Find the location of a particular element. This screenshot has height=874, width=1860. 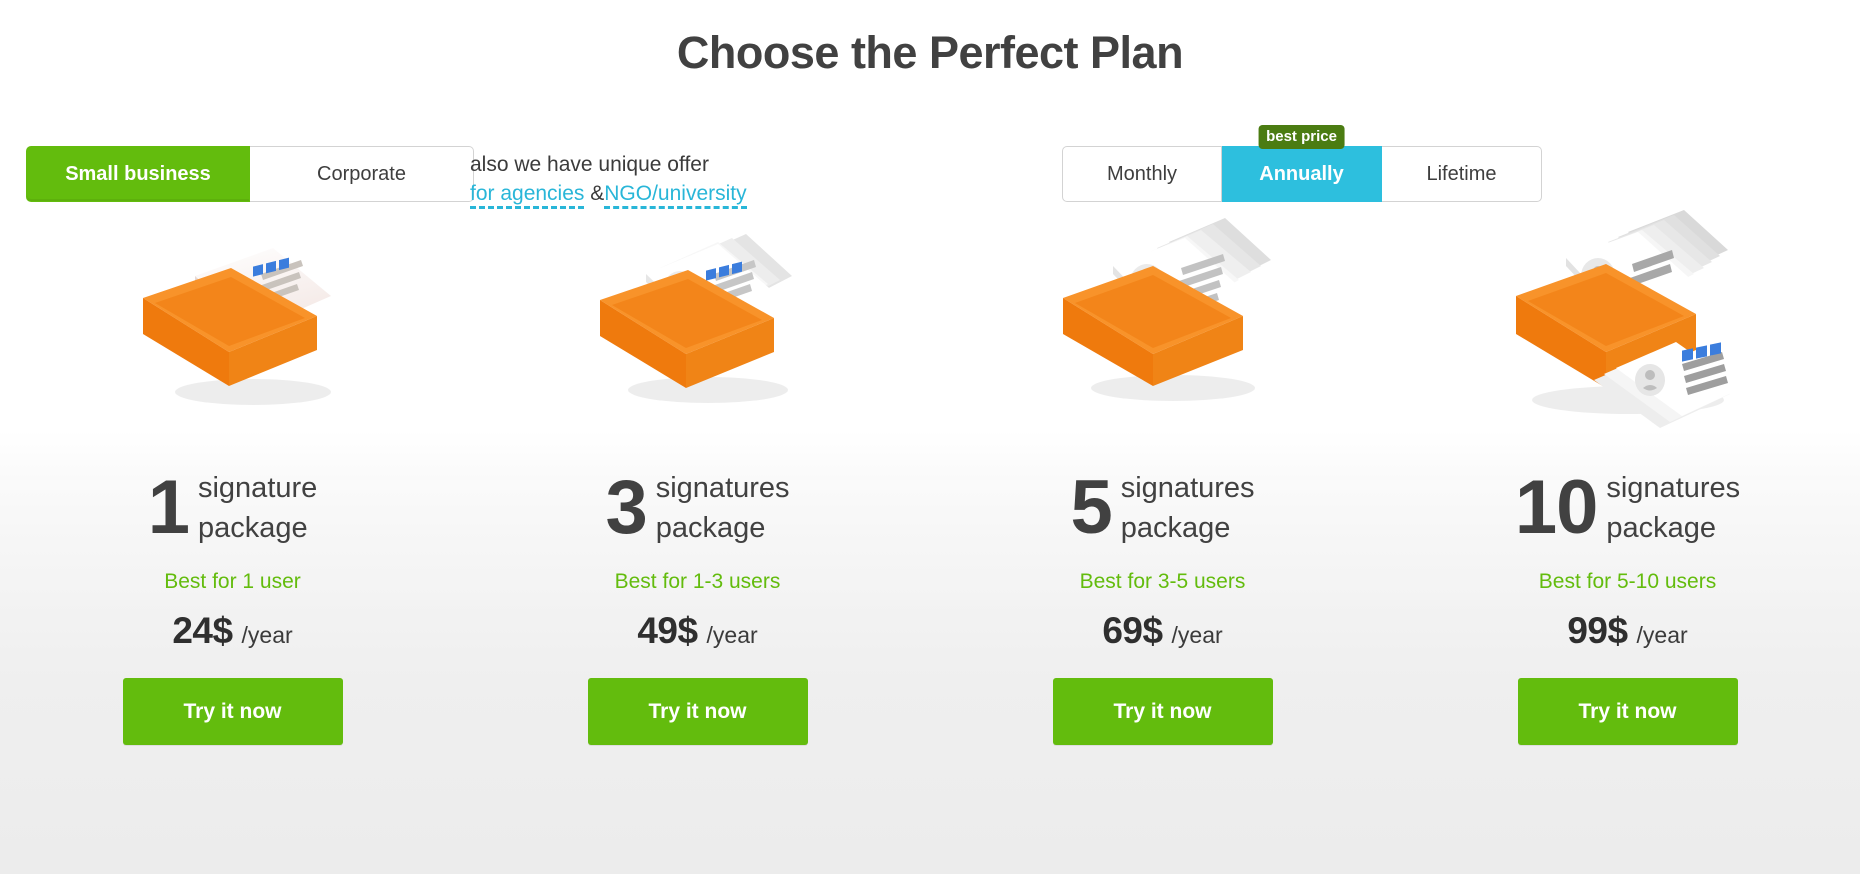

plan-price: 99$ /year is located at coordinates (1627, 631).